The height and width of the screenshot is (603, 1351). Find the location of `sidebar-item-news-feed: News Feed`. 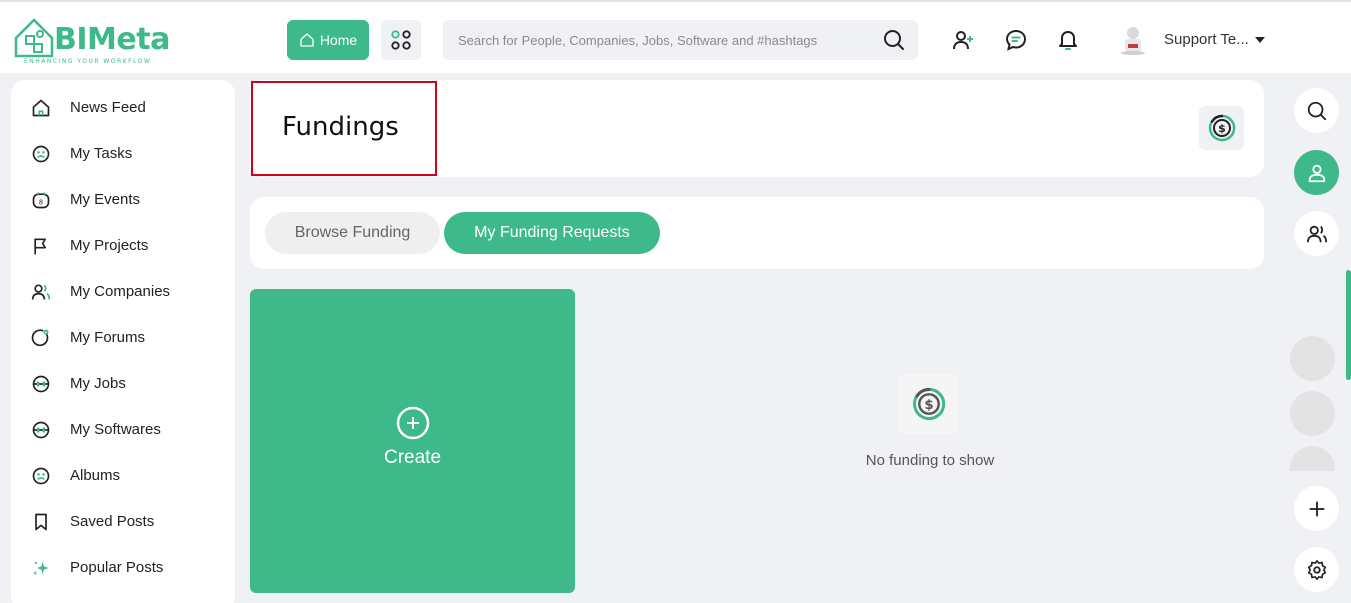

sidebar-item-news-feed: News Feed is located at coordinates (123, 108).